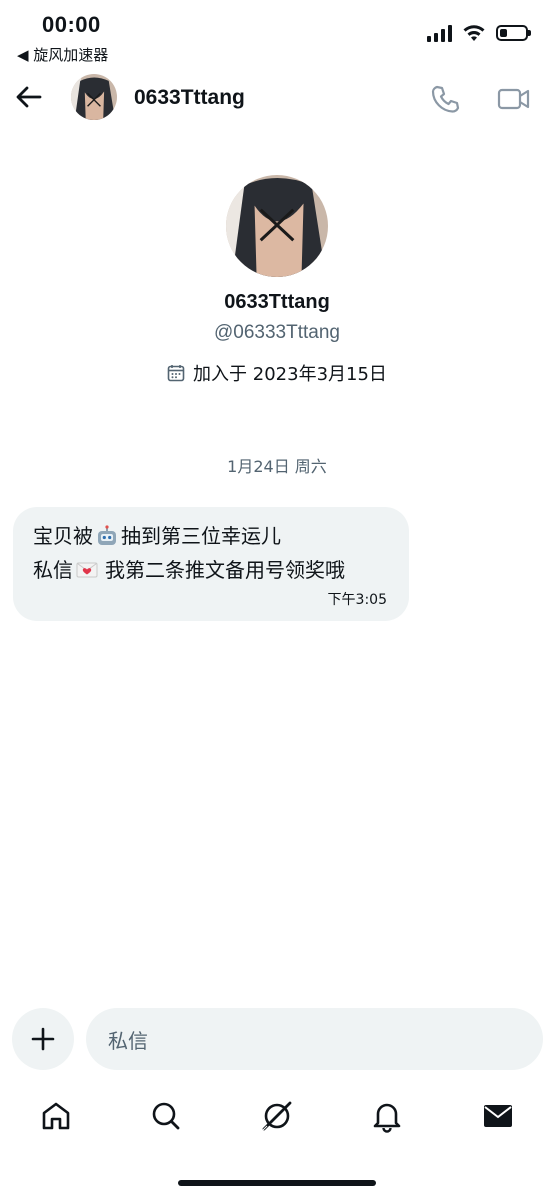 This screenshot has height=1200, width=554. What do you see at coordinates (503, 33) in the screenshot?
I see `battery-level` at bounding box center [503, 33].